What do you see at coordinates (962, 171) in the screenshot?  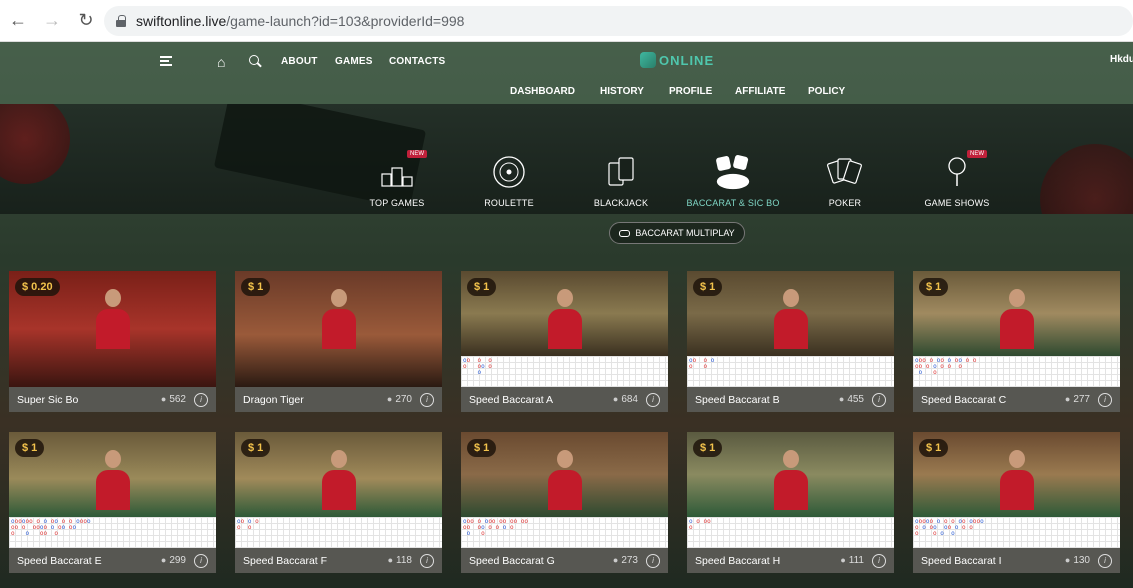 I see `microphone-icon: NEW` at bounding box center [962, 171].